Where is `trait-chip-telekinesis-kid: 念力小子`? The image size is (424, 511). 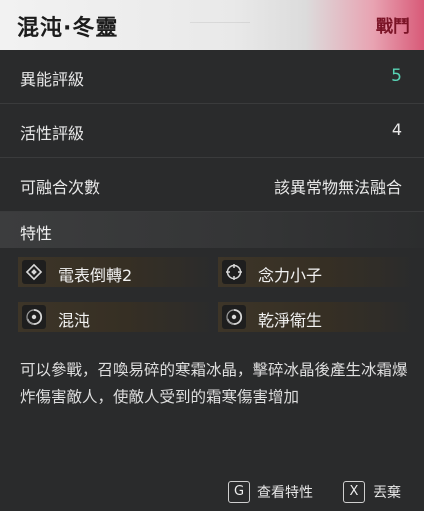
trait-chip-telekinesis-kid: 念力小子 is located at coordinates (316, 272).